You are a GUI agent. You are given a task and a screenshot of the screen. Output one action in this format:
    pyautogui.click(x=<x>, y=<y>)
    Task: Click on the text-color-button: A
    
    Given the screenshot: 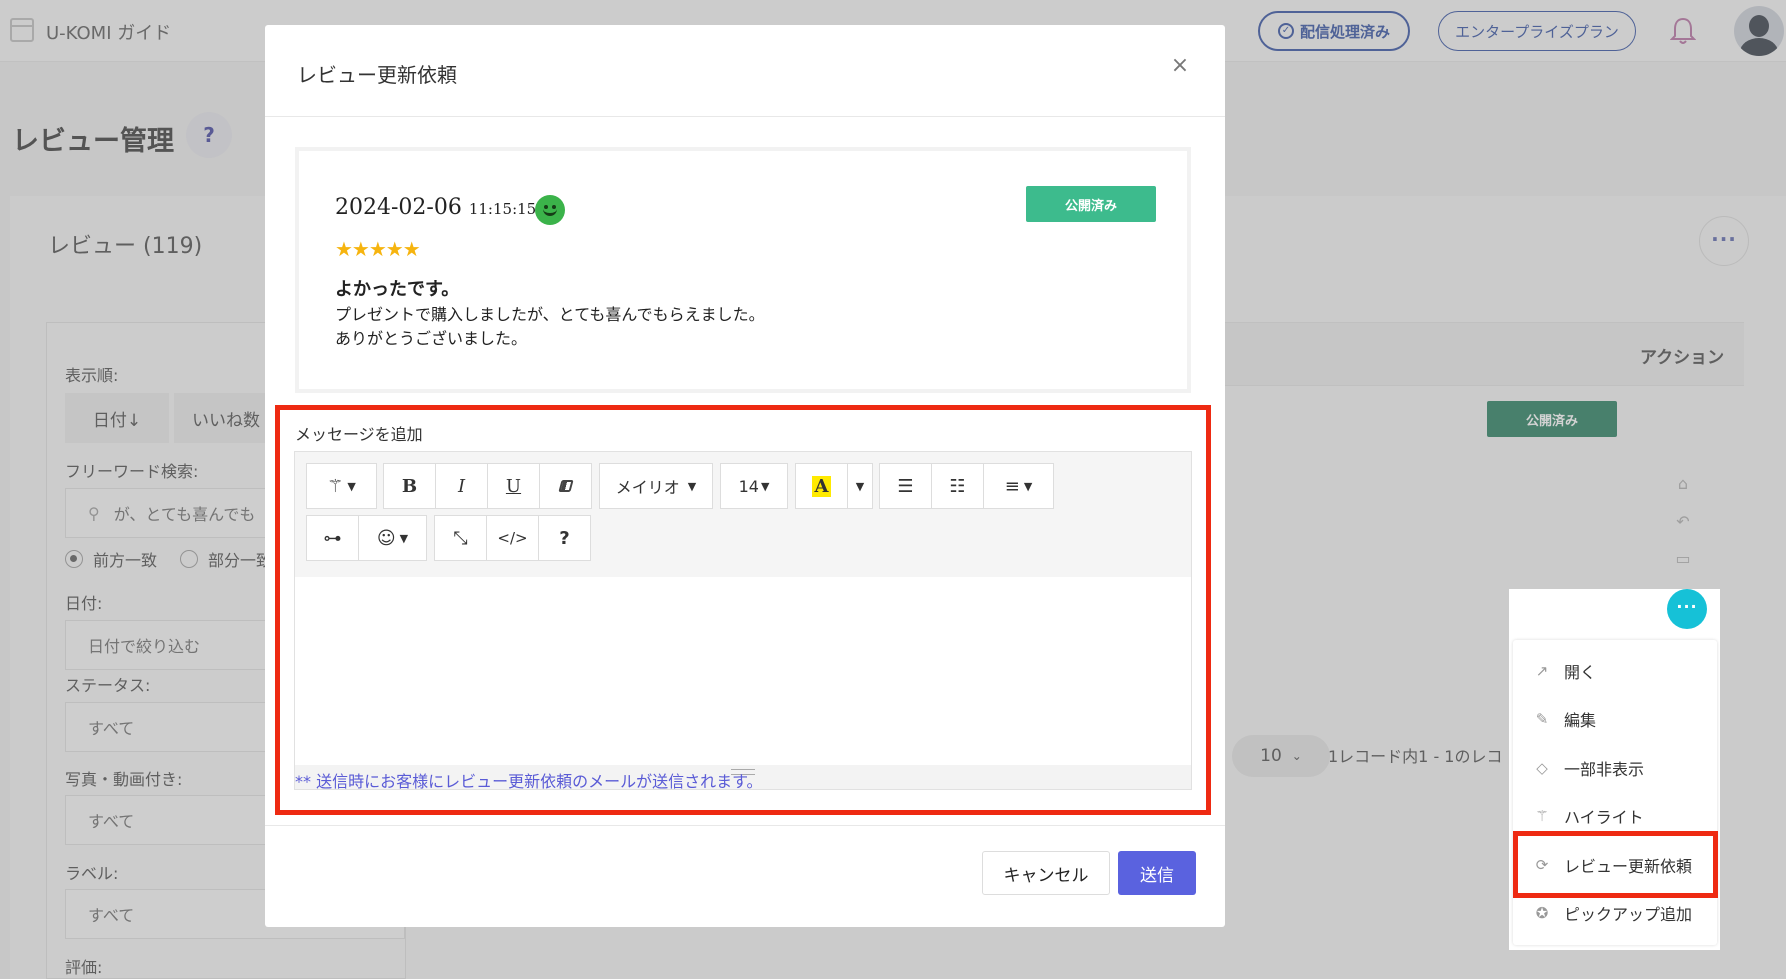 What is the action you would take?
    pyautogui.click(x=821, y=486)
    